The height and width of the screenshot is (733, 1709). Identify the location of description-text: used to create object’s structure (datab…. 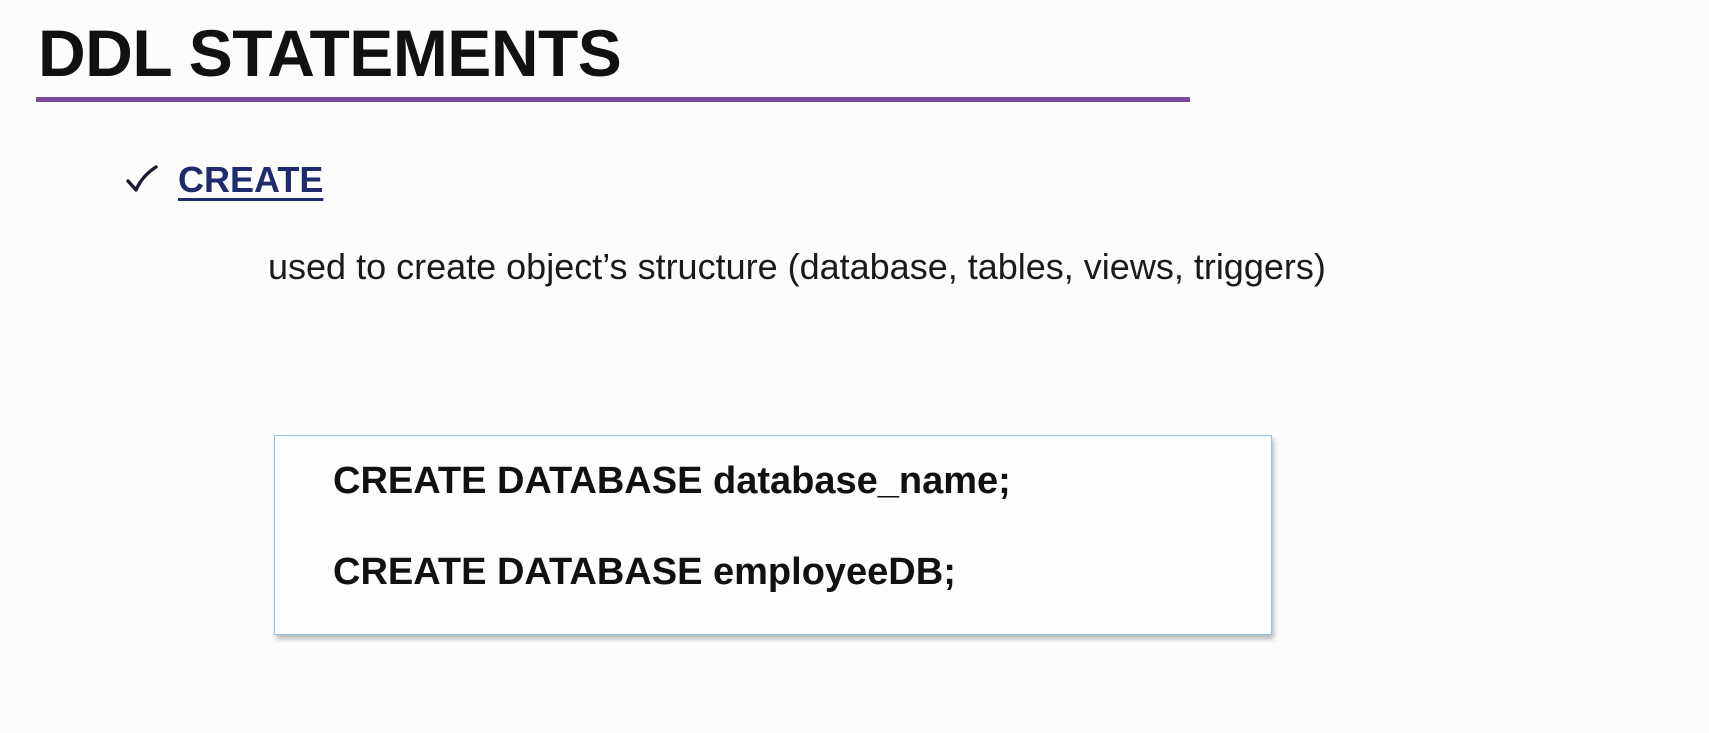
(797, 266).